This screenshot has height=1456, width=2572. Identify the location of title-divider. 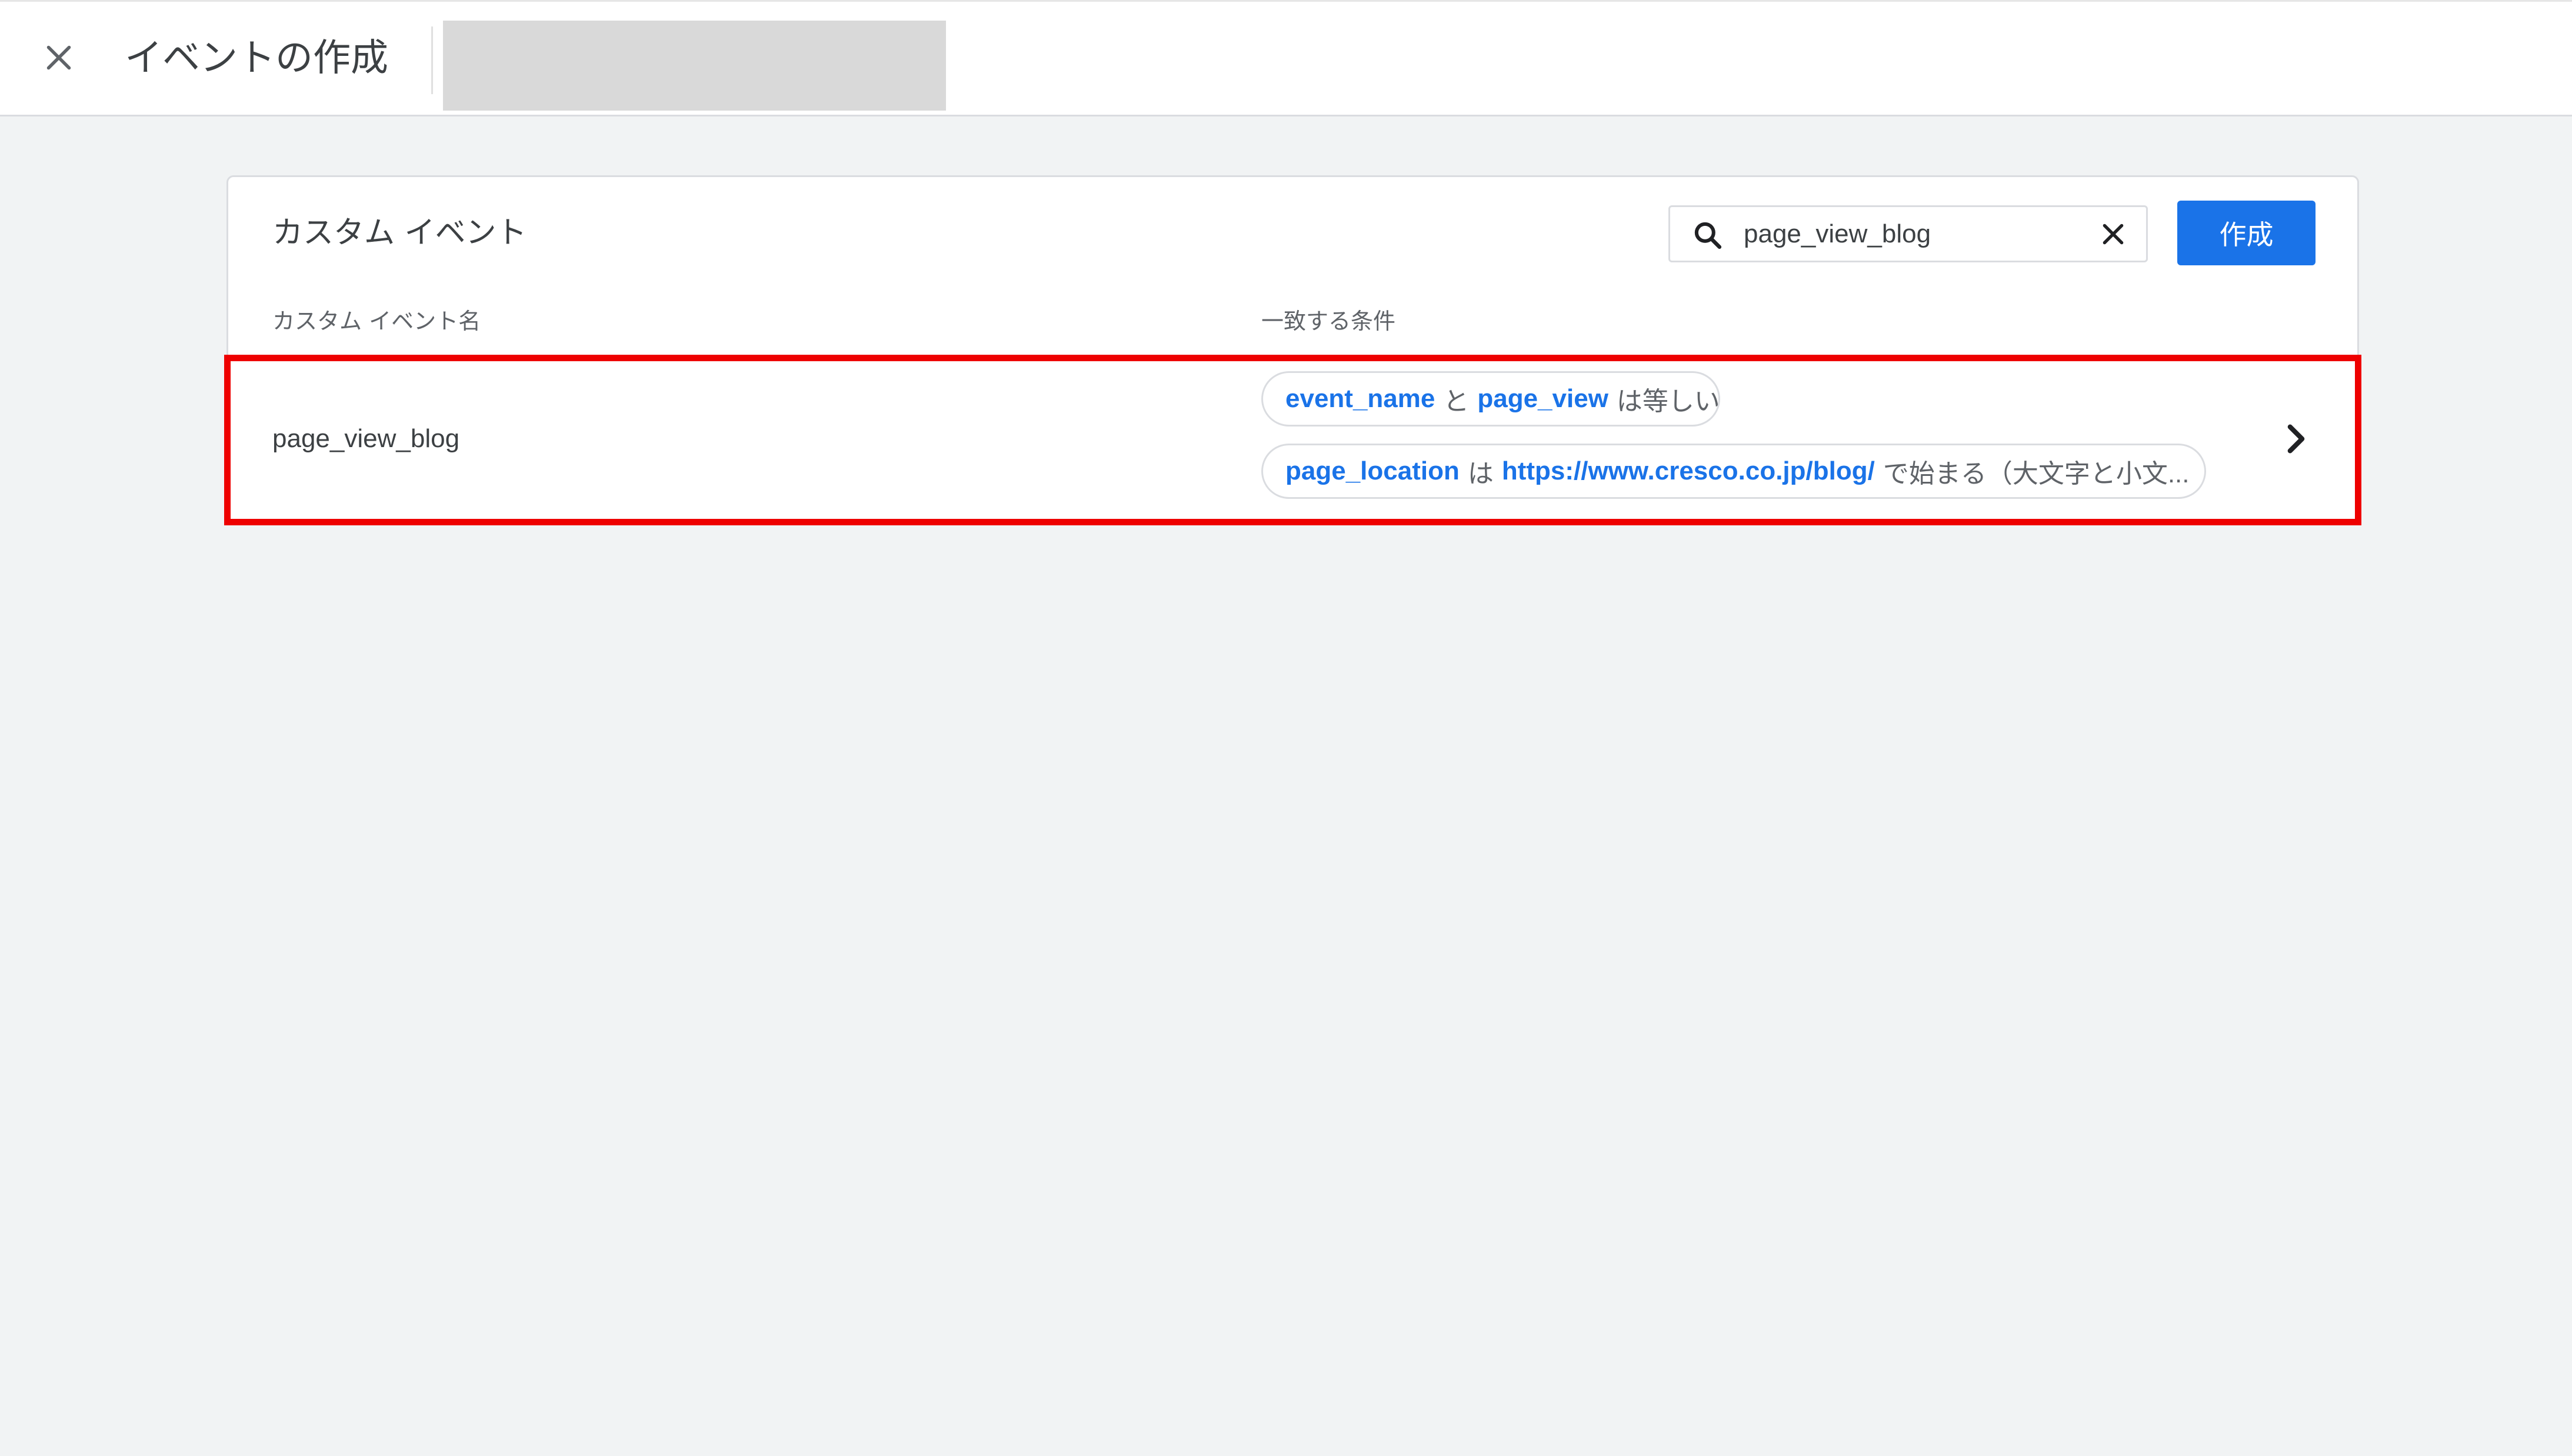
(432, 60).